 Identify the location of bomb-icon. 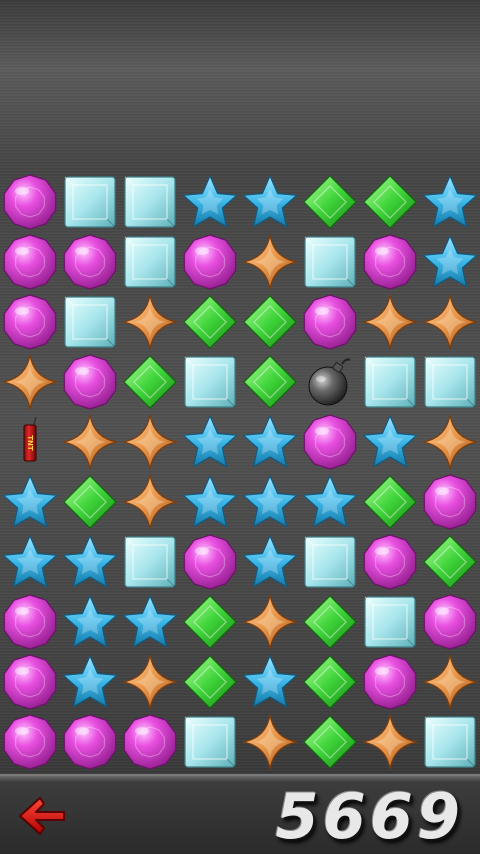
(330, 382).